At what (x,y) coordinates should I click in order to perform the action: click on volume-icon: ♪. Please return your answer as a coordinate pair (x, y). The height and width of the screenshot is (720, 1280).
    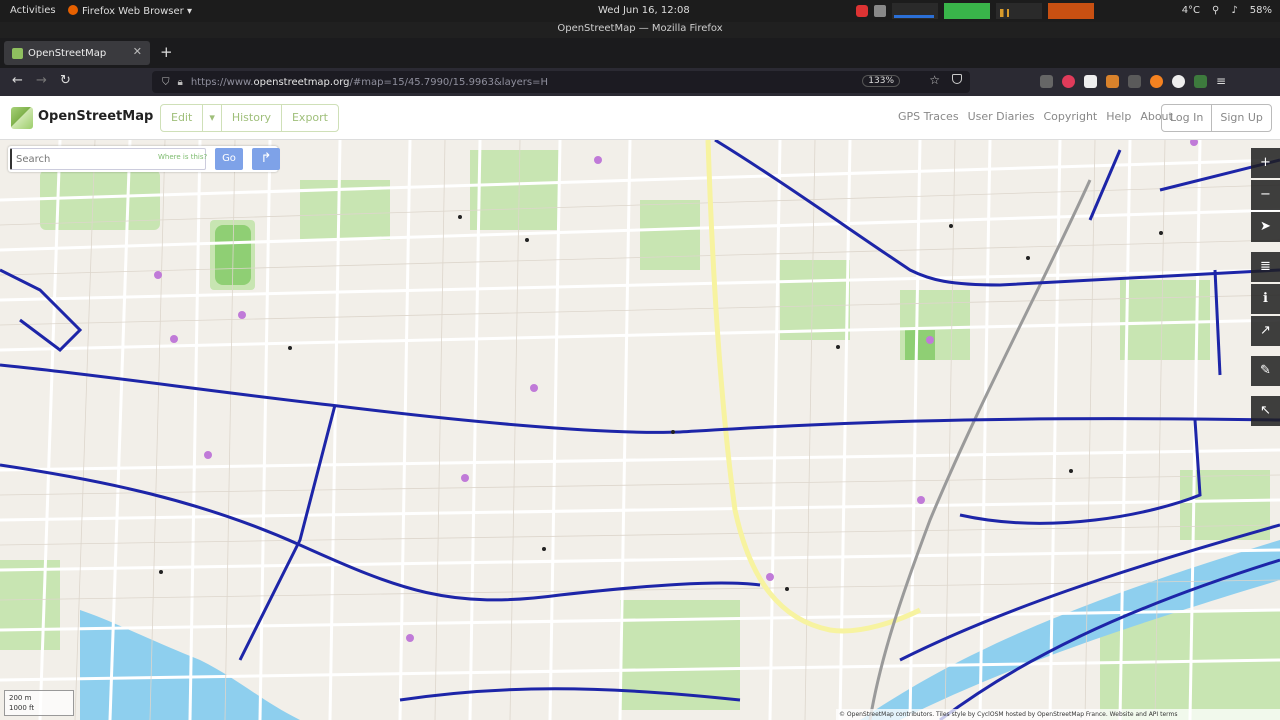
    Looking at the image, I should click on (1234, 10).